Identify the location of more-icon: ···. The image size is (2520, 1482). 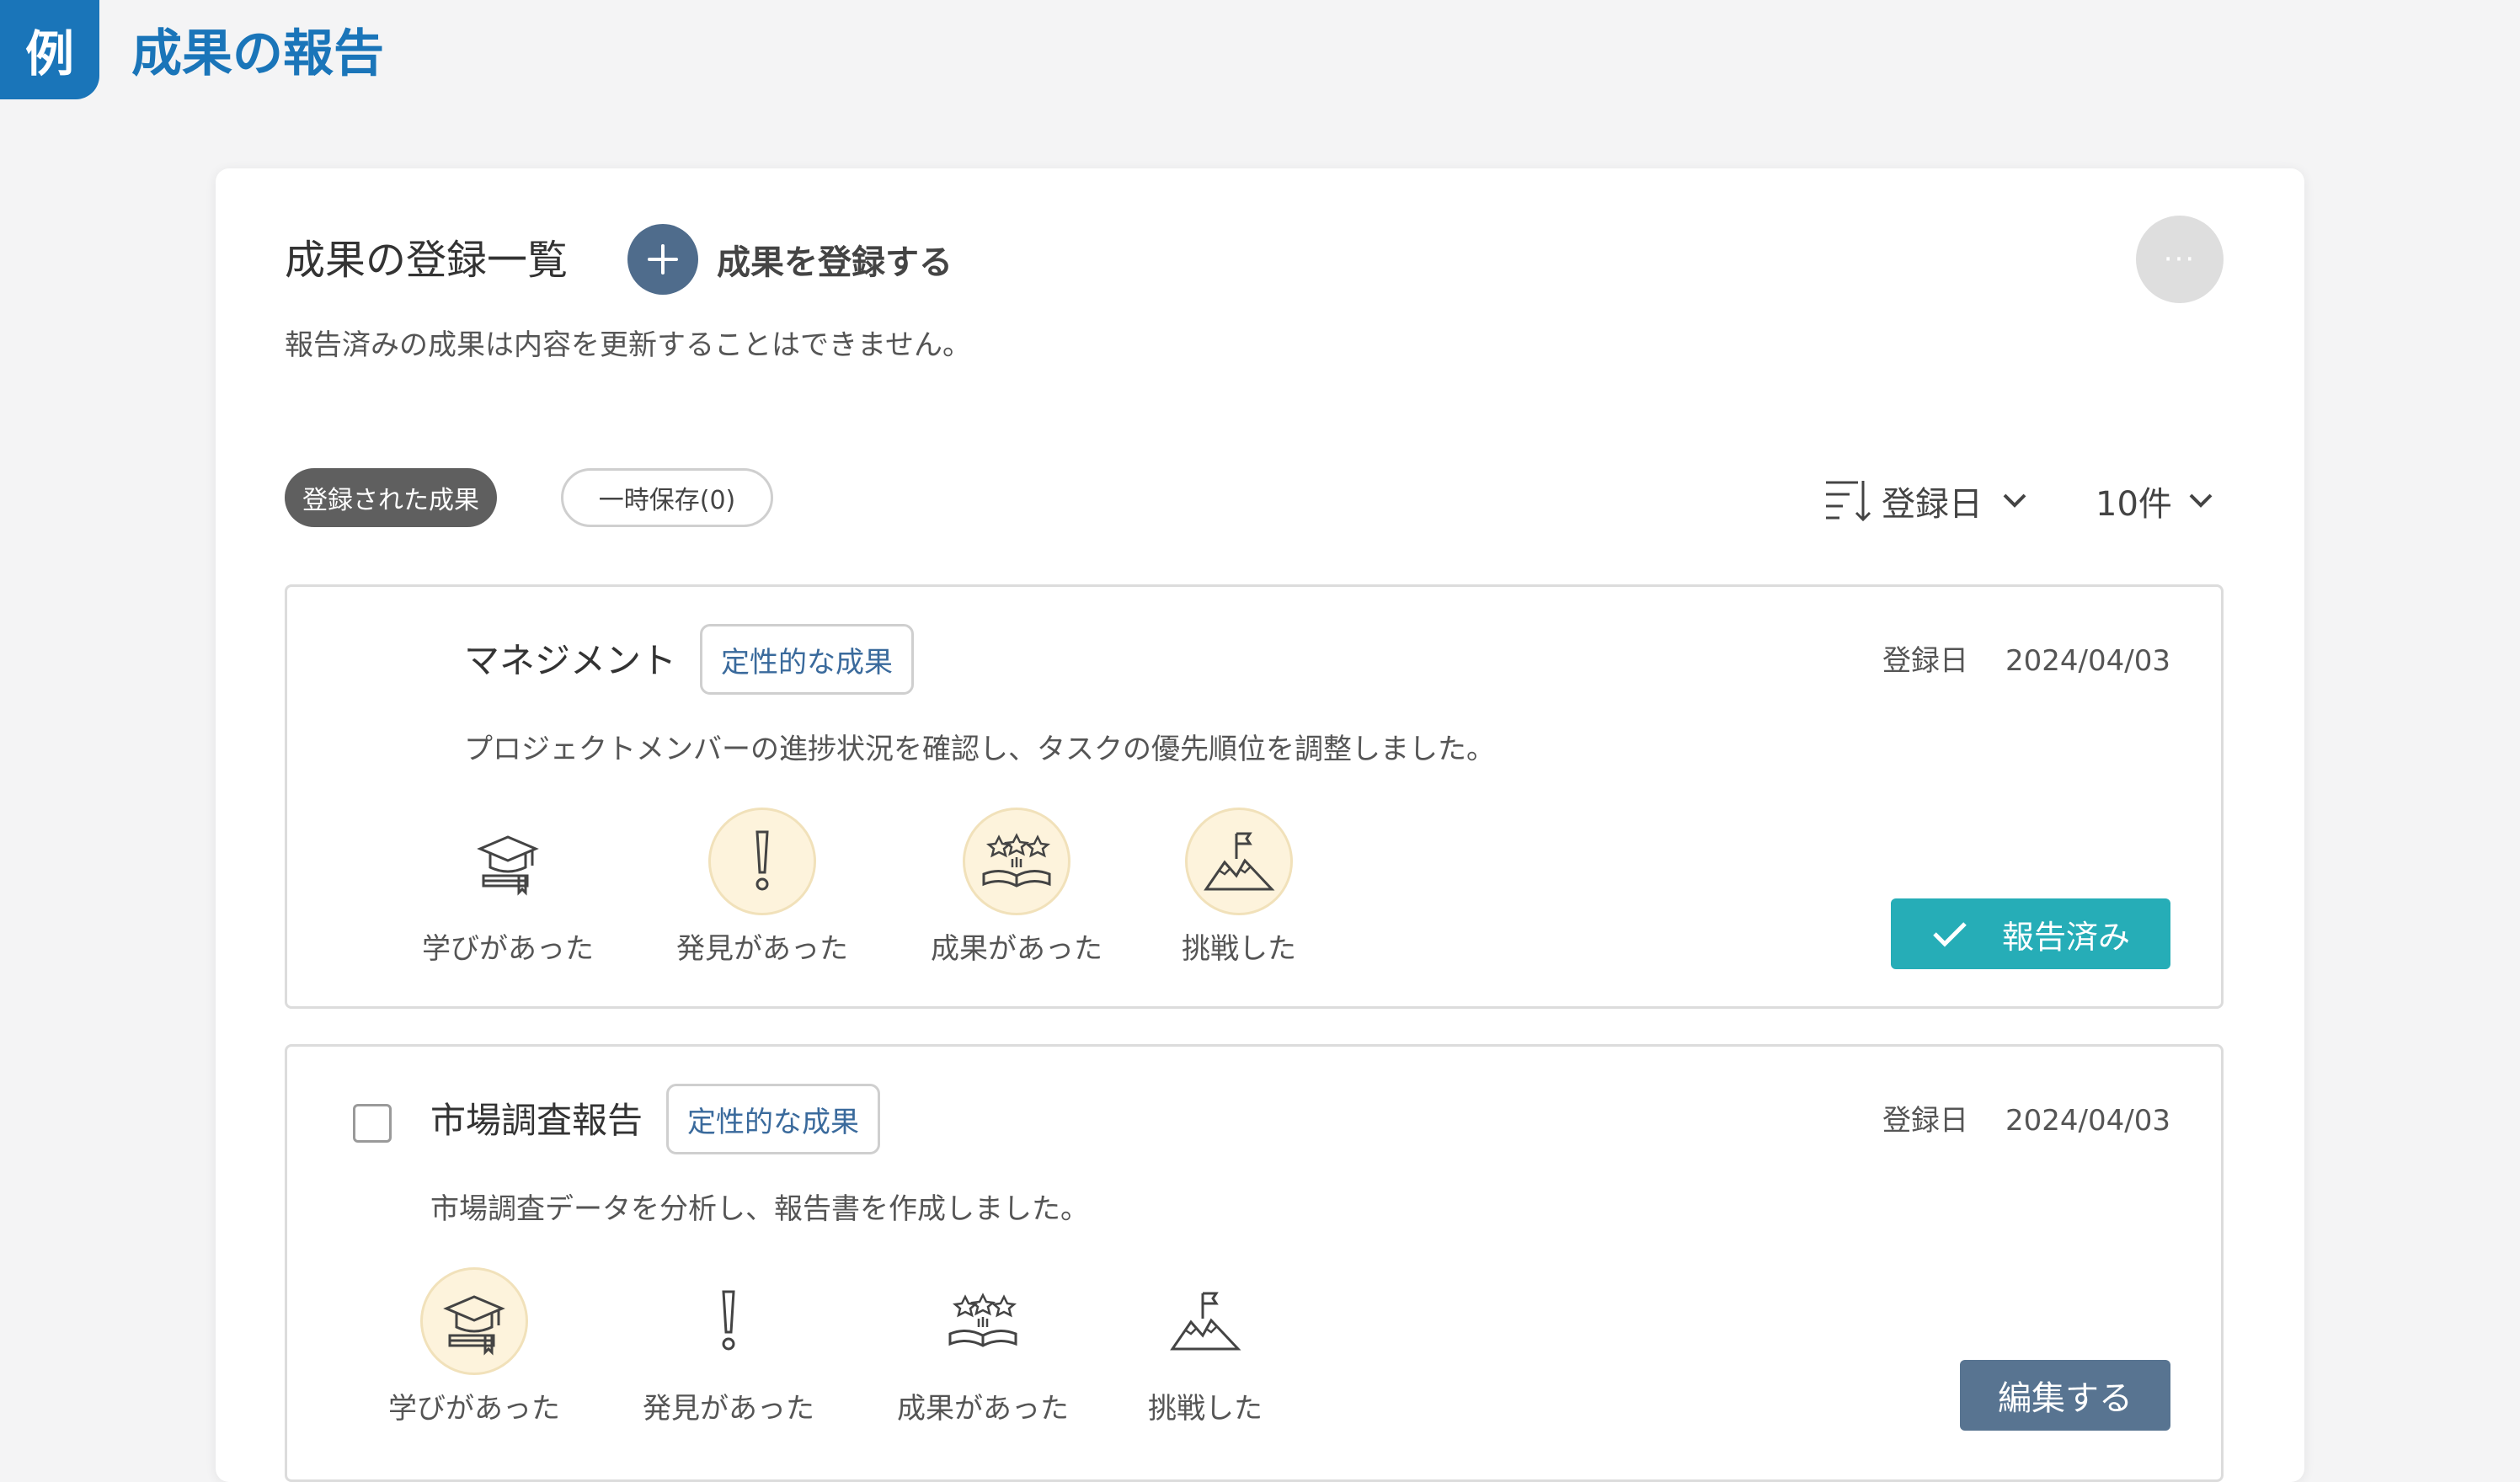
(2180, 259).